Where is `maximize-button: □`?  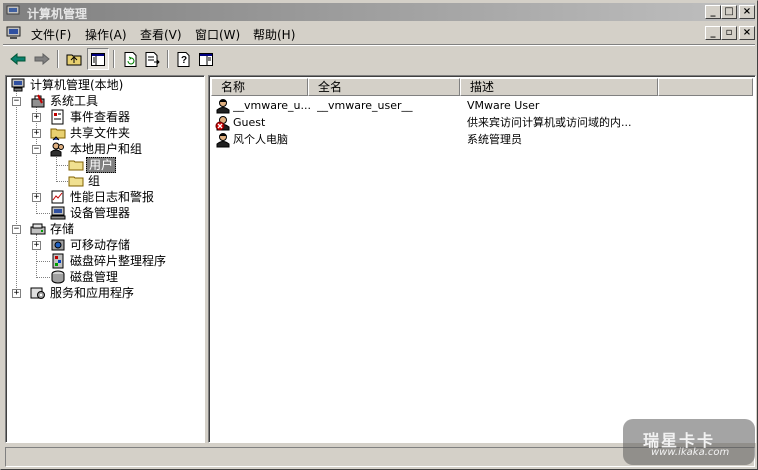
maximize-button: □ is located at coordinates (729, 12).